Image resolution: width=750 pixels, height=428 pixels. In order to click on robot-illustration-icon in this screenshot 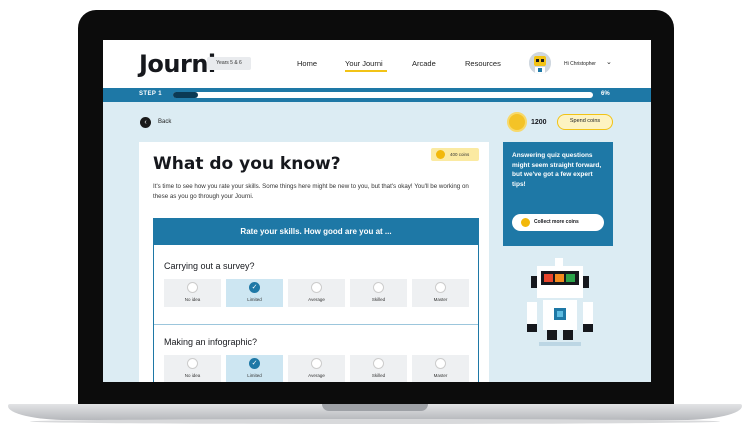, I will do `click(560, 303)`.